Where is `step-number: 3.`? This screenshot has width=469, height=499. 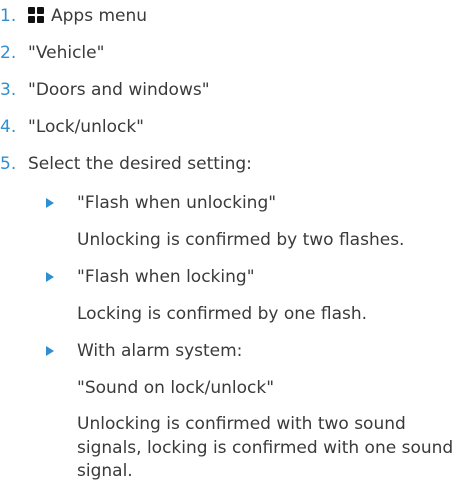
step-number: 3. is located at coordinates (8, 90).